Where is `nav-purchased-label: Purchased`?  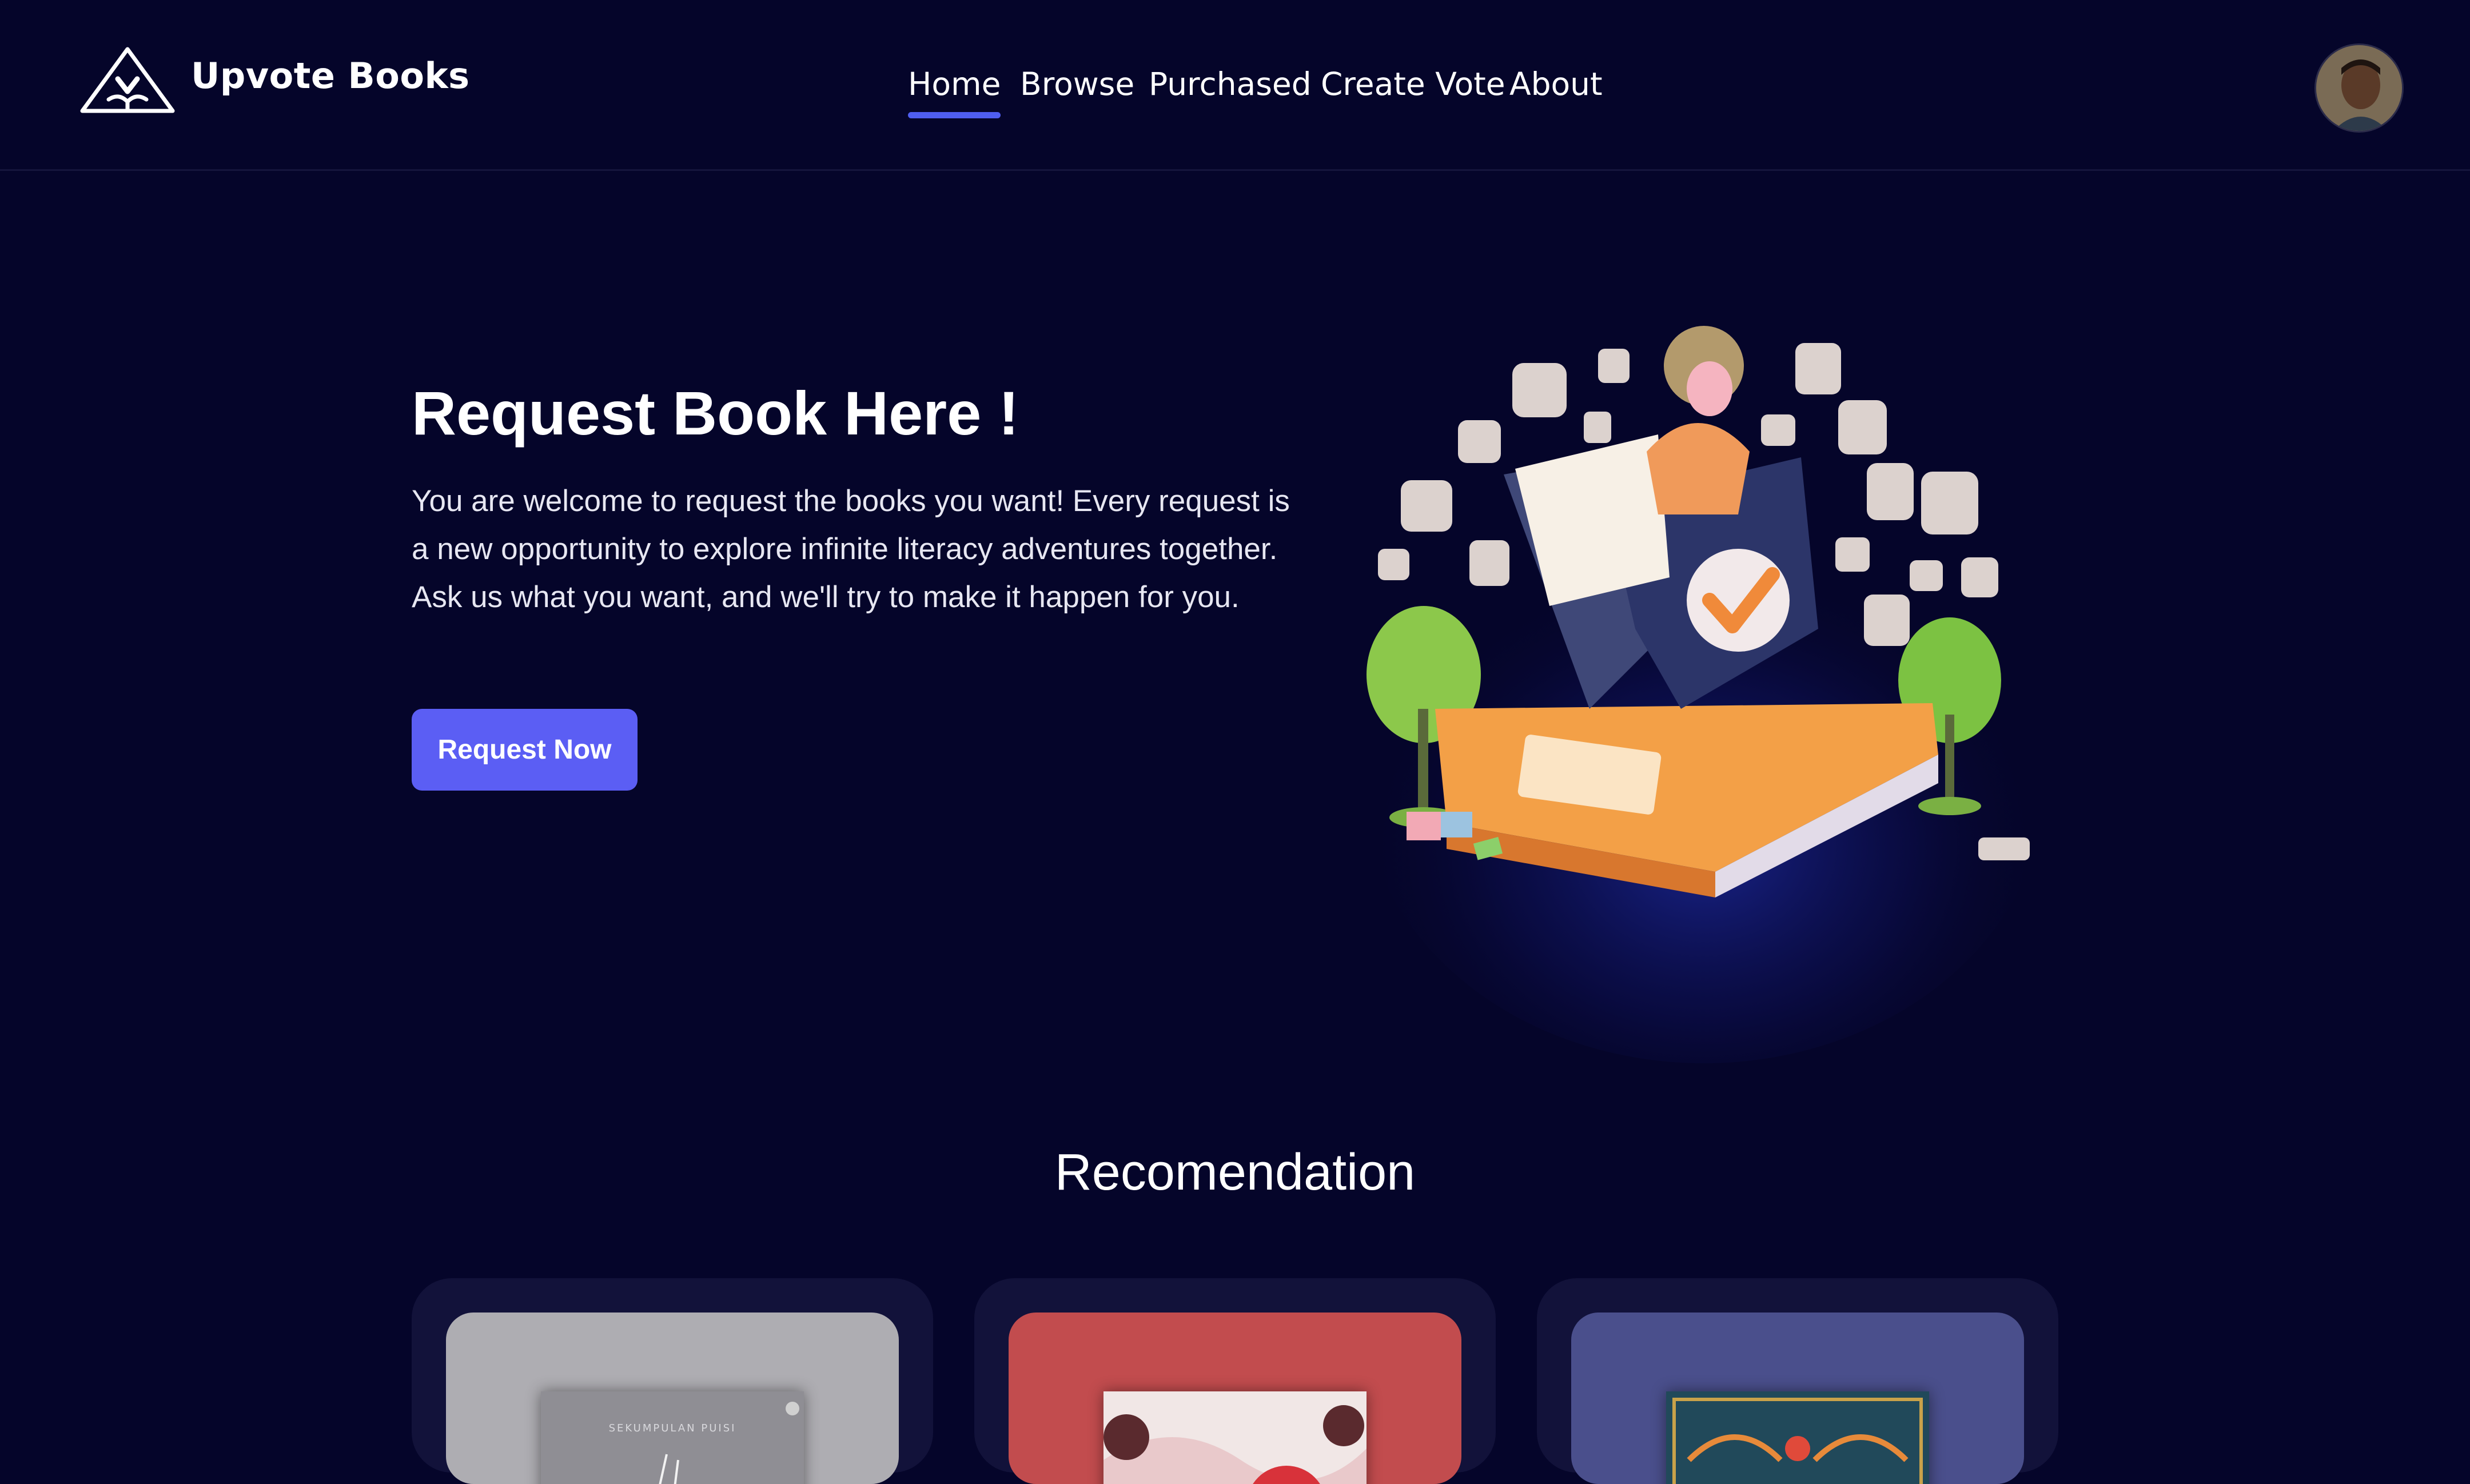
nav-purchased-label: Purchased is located at coordinates (1230, 84).